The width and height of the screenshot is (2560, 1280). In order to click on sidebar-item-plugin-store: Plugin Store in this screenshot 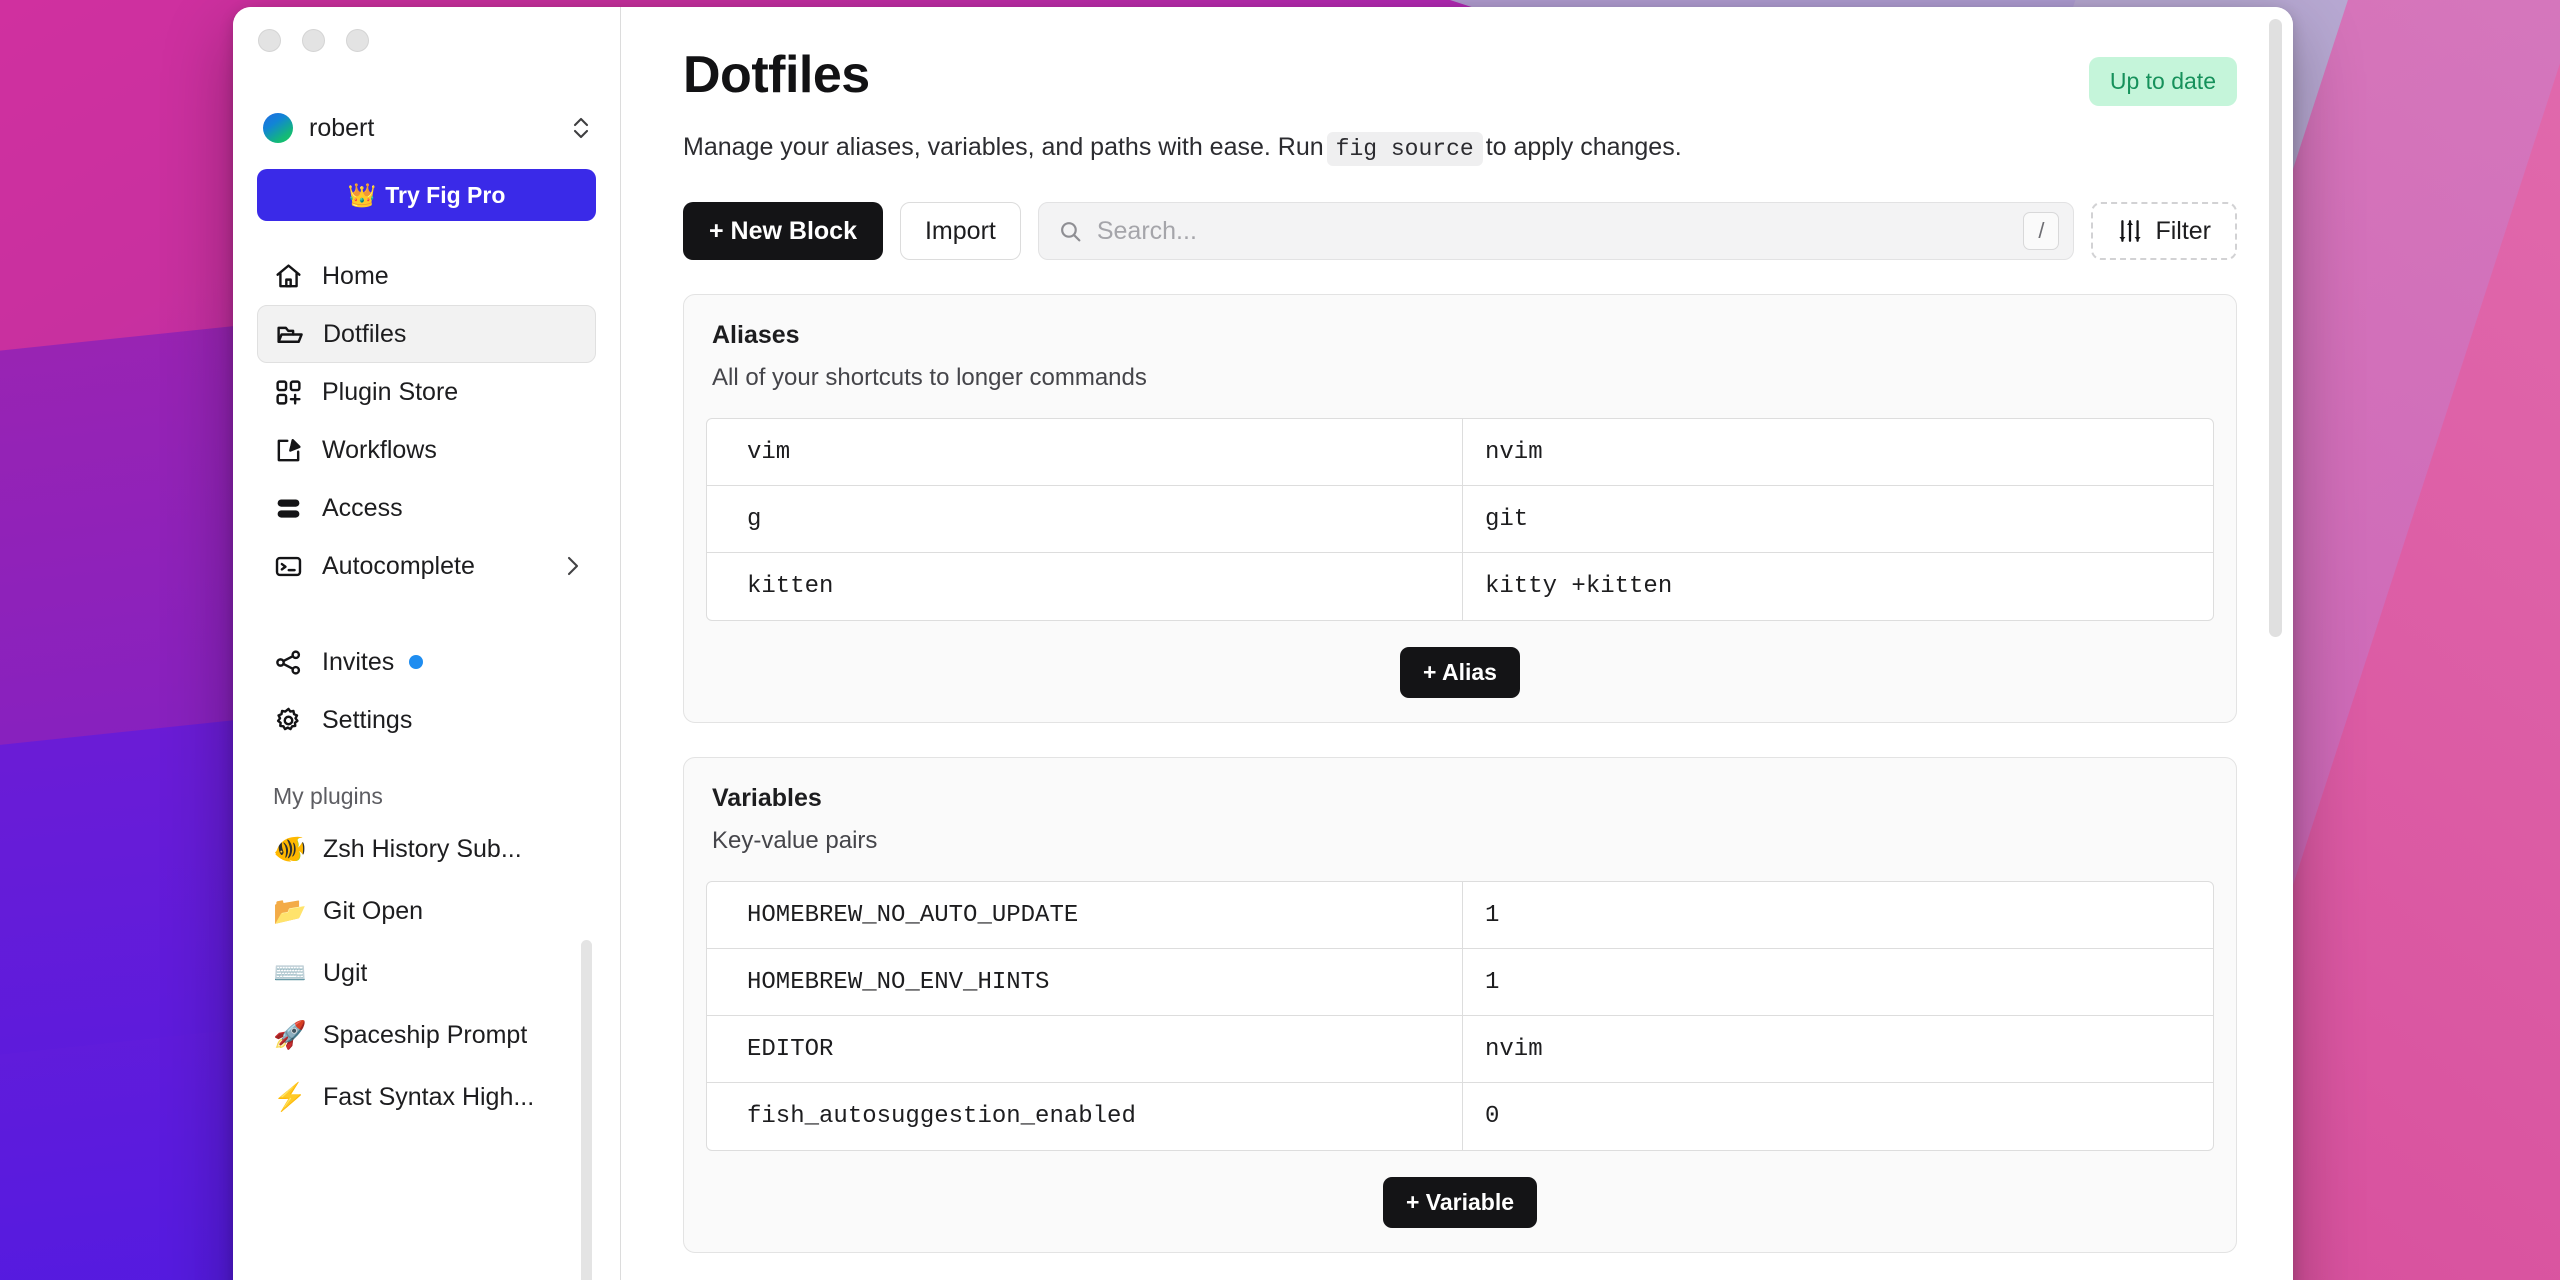, I will do `click(426, 392)`.